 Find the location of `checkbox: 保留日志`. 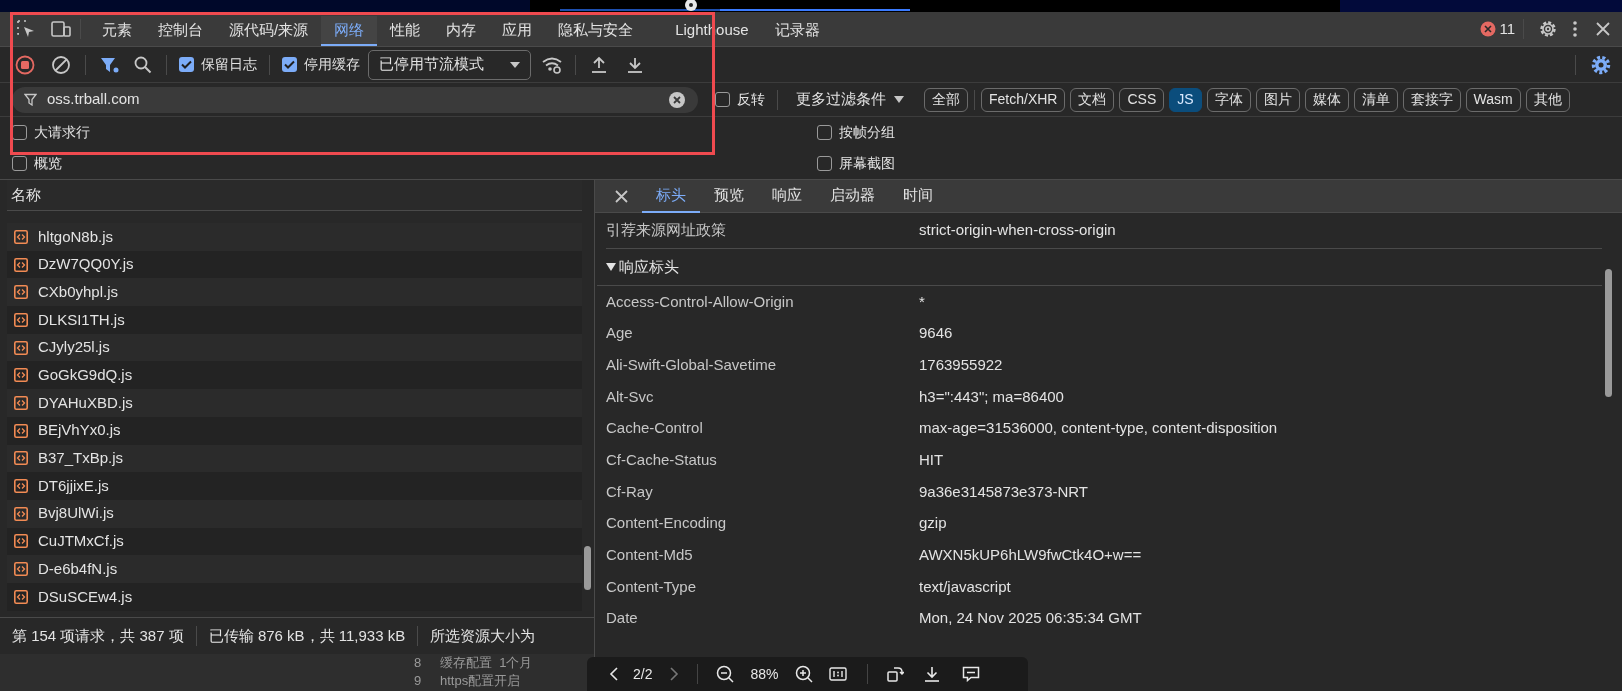

checkbox: 保留日志 is located at coordinates (218, 64).